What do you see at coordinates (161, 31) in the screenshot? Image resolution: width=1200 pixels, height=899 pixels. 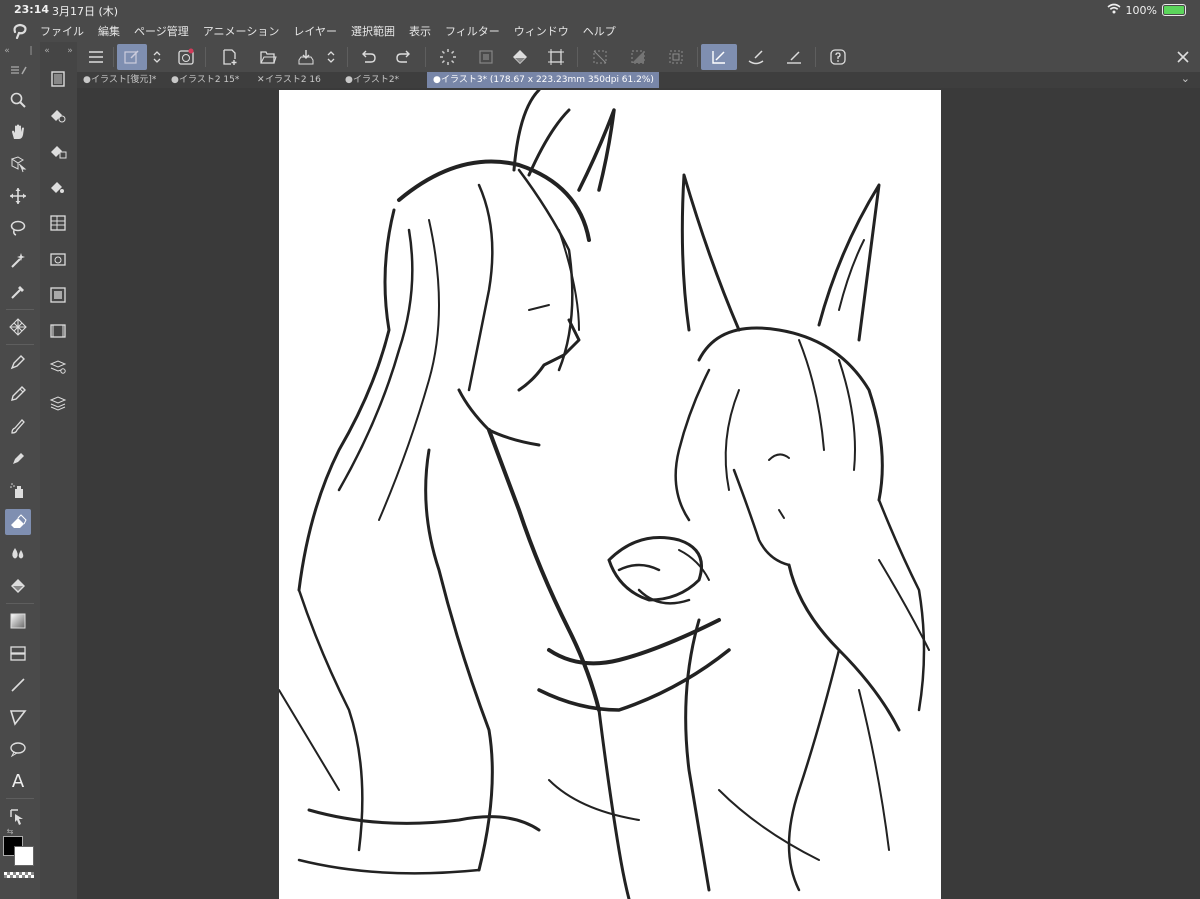 I see `menu-page: ページ管理` at bounding box center [161, 31].